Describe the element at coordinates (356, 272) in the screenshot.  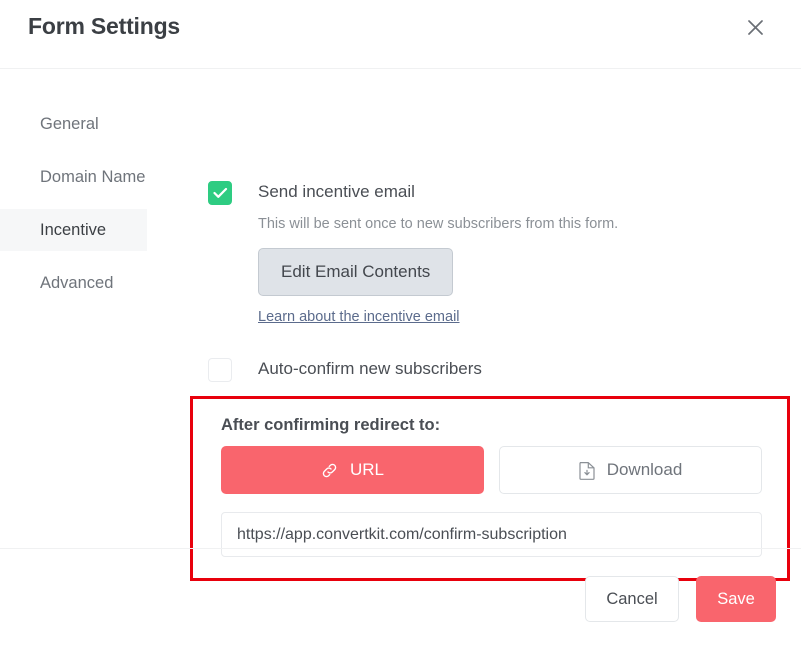
I see `edit-email-contents-button: Edit Email Contents` at that location.